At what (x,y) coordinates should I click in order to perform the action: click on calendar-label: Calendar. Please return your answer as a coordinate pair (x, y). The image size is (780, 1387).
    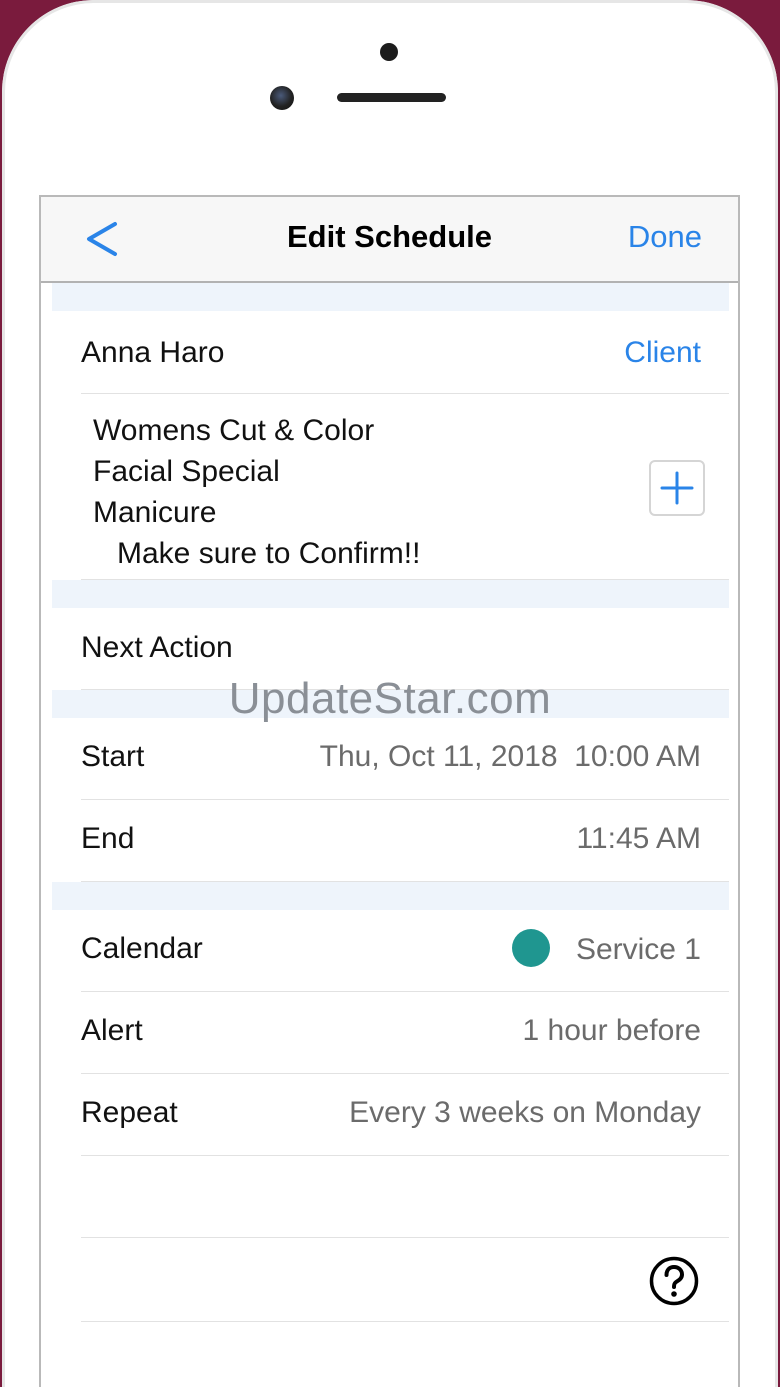
    Looking at the image, I should click on (142, 948).